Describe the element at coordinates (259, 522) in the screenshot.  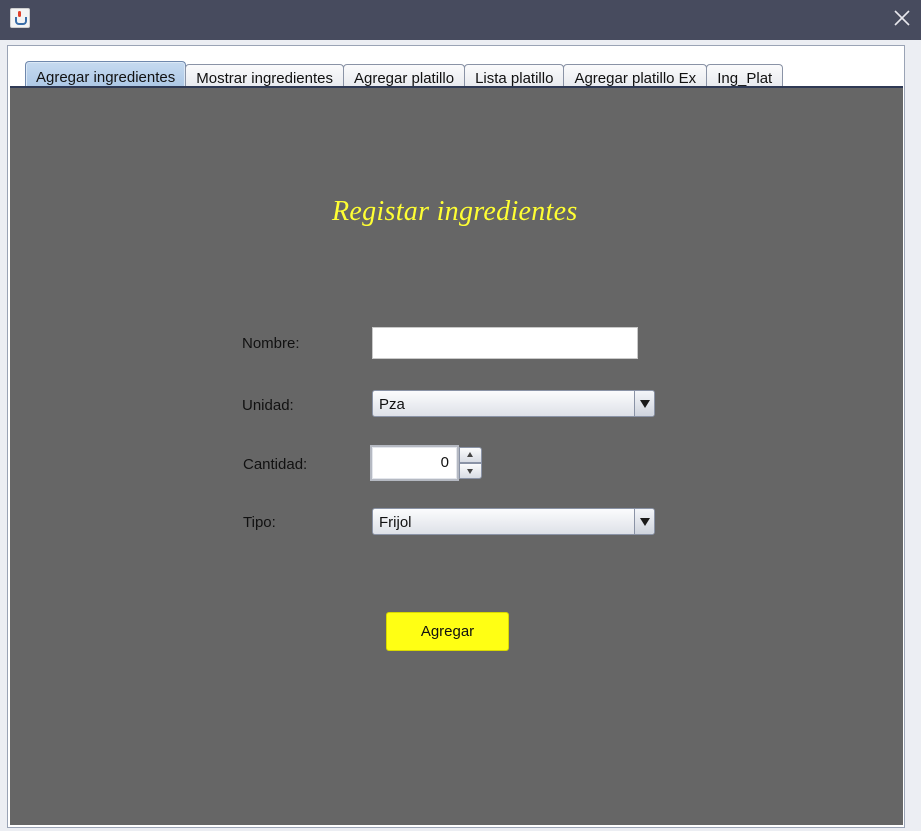
I see `tipo-label: Tipo:` at that location.